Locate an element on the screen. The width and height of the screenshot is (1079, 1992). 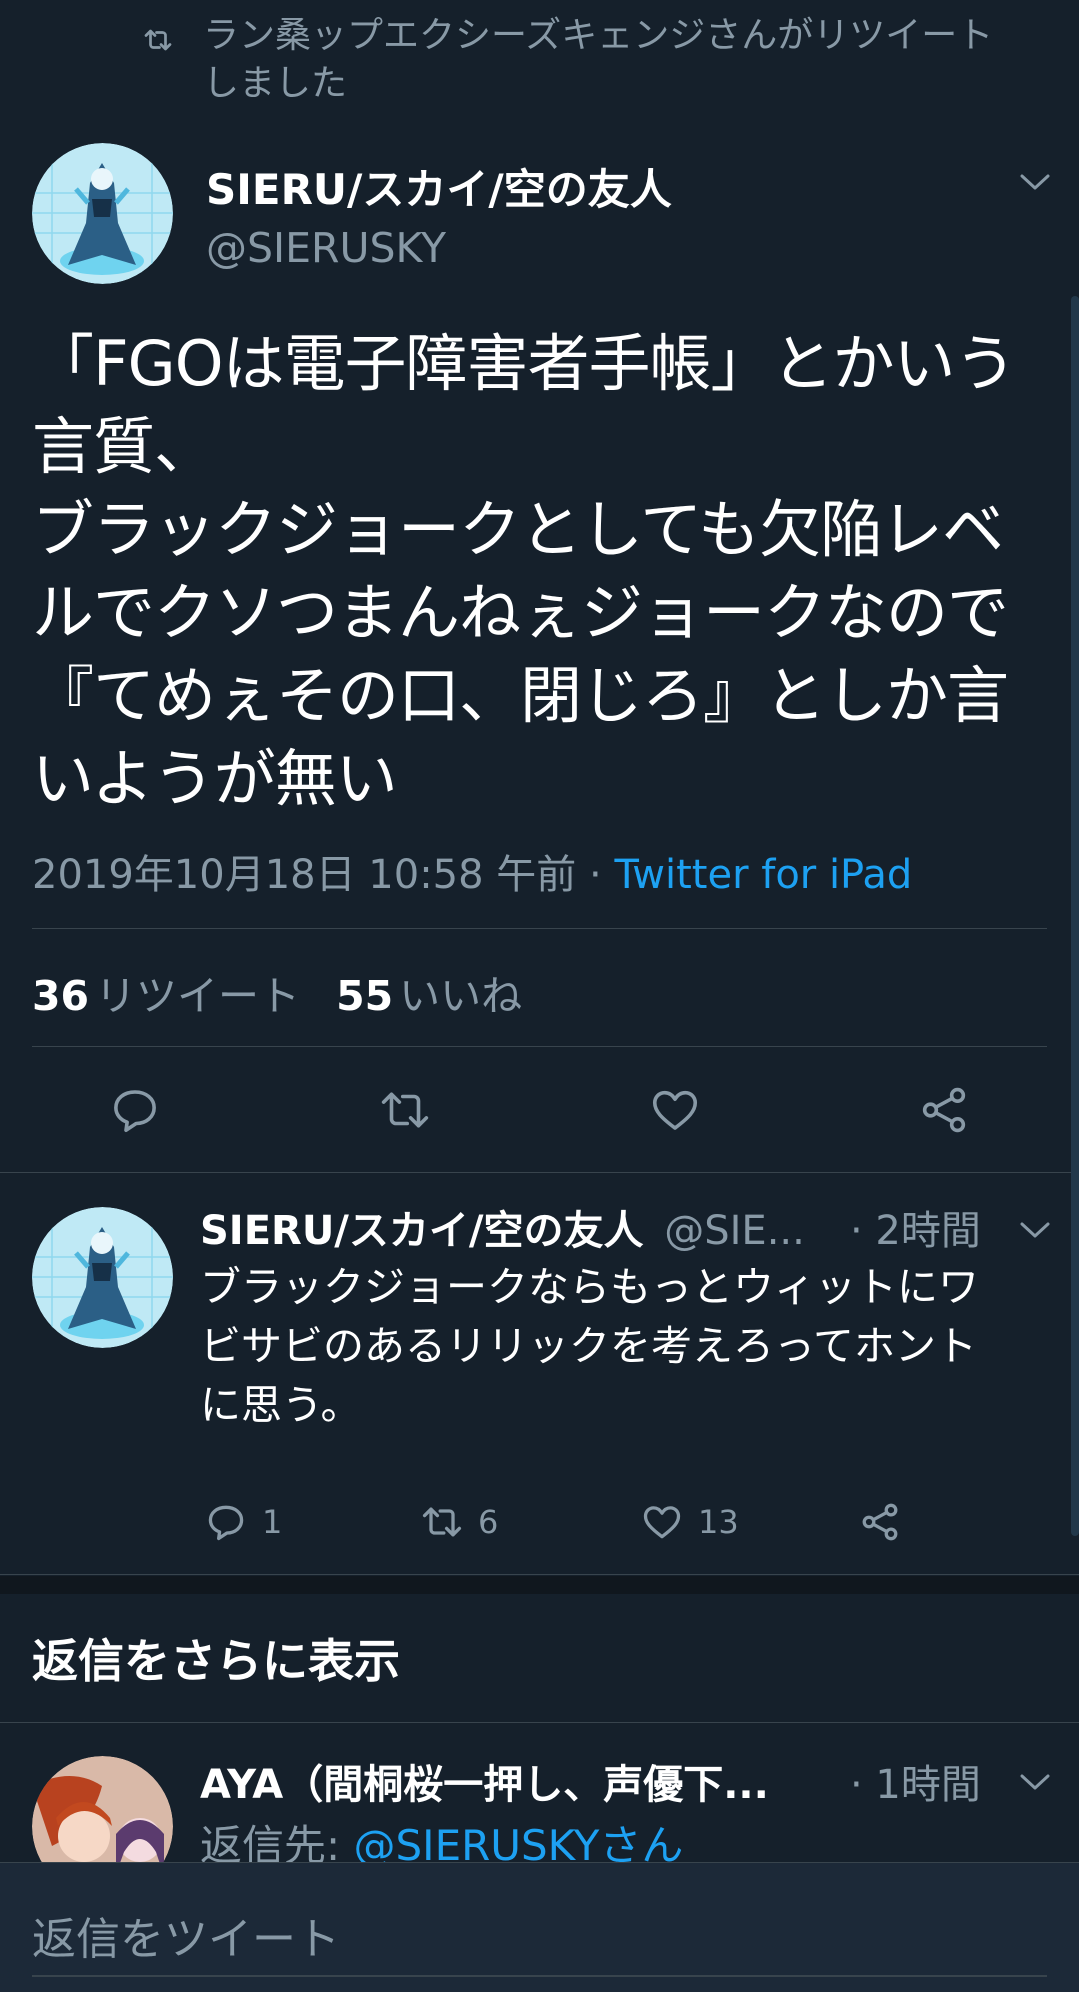
tweet-source-link: Twitter for iPad is located at coordinates (763, 875).